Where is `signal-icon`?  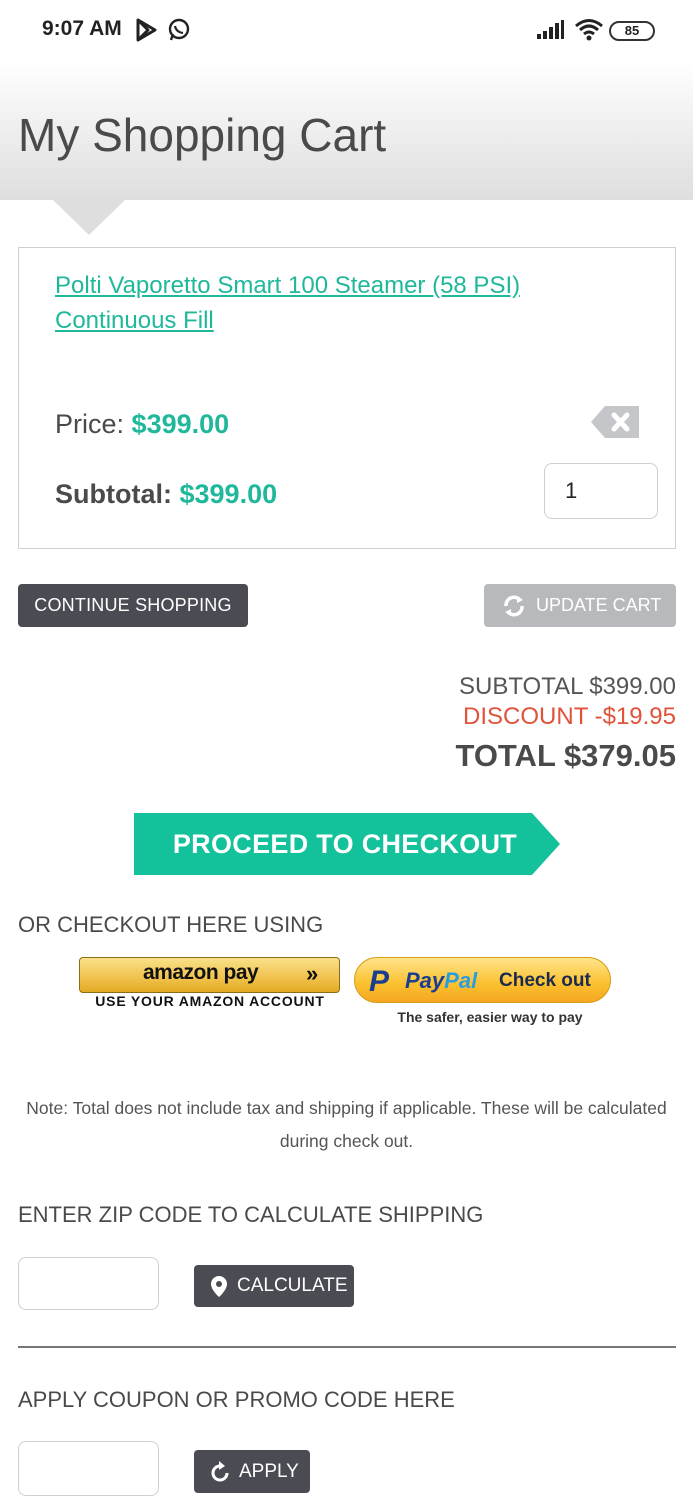 signal-icon is located at coordinates (551, 32).